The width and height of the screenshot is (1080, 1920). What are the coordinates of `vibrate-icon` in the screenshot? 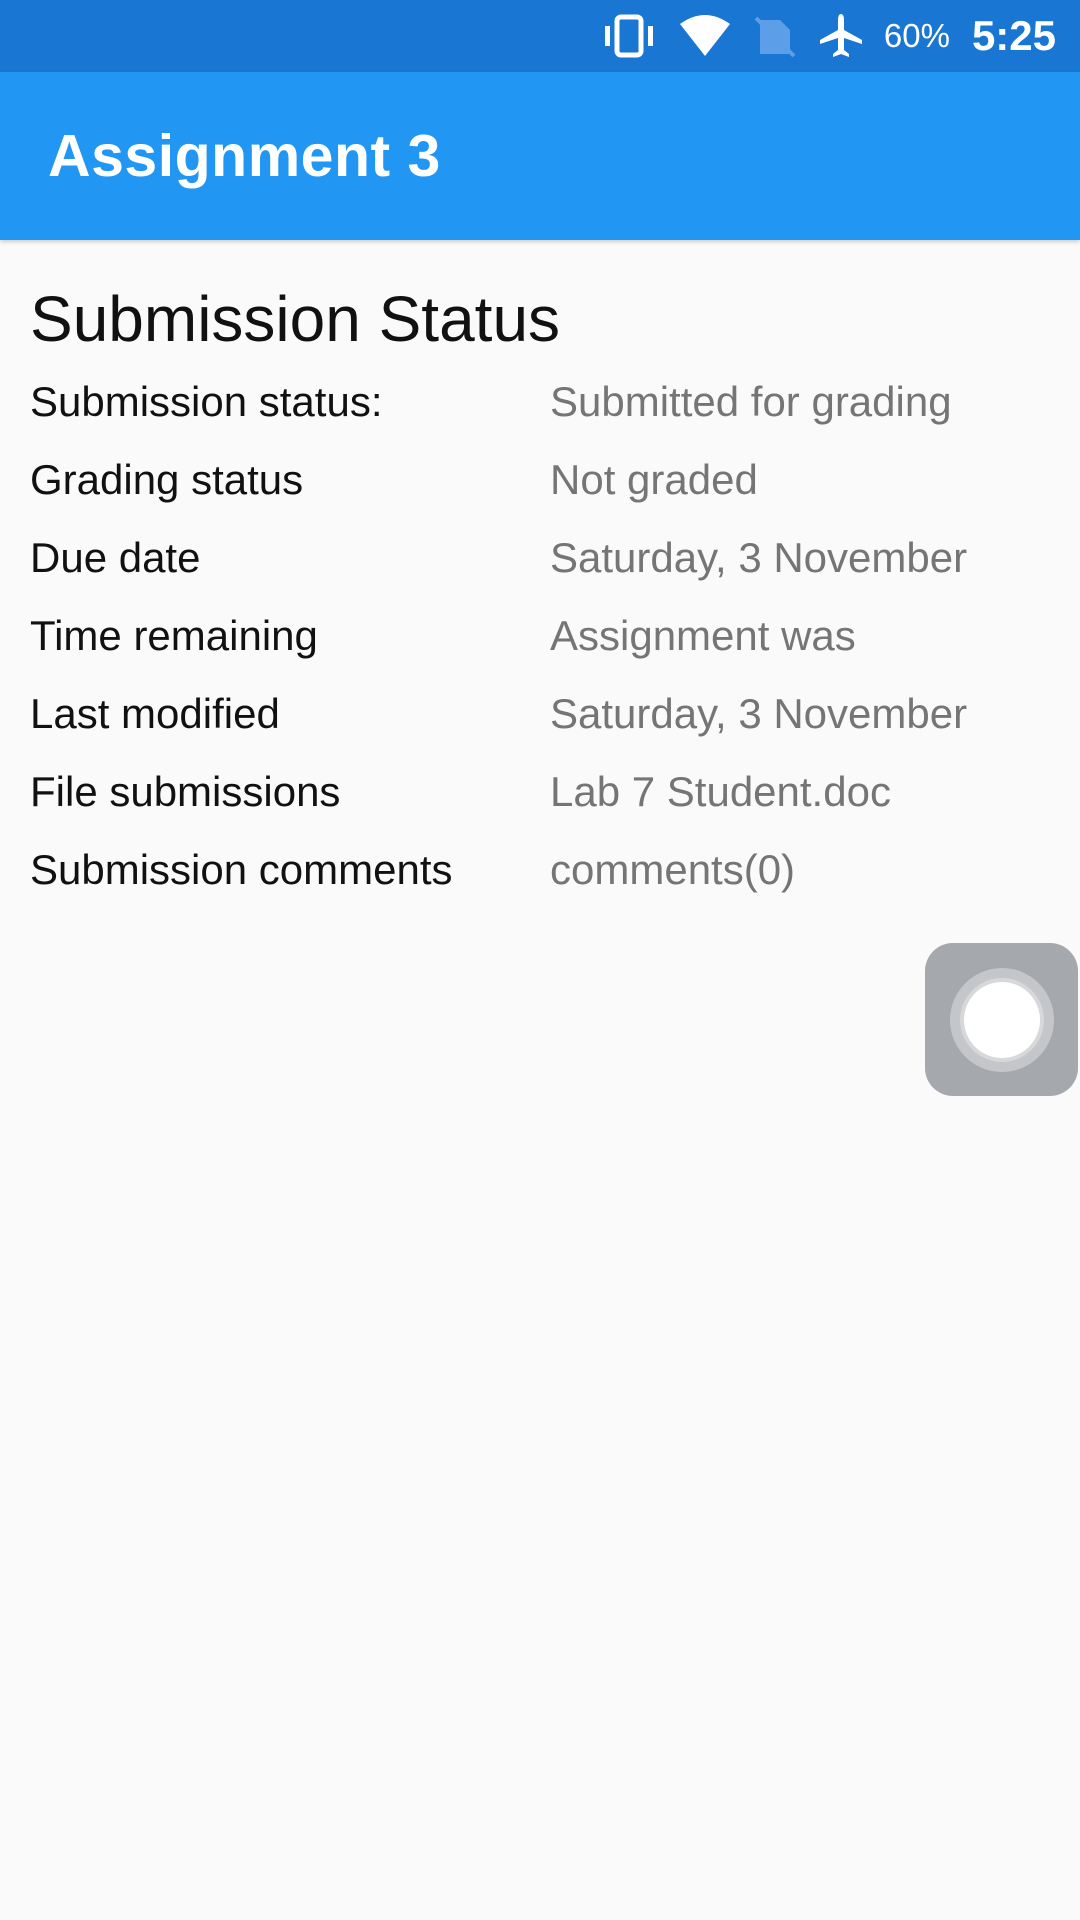 It's located at (629, 36).